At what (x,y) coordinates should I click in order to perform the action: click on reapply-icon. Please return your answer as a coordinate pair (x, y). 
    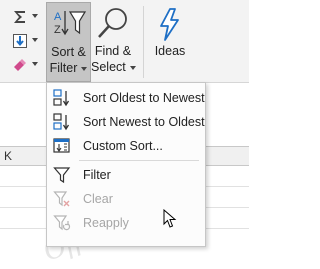
    Looking at the image, I should click on (62, 223).